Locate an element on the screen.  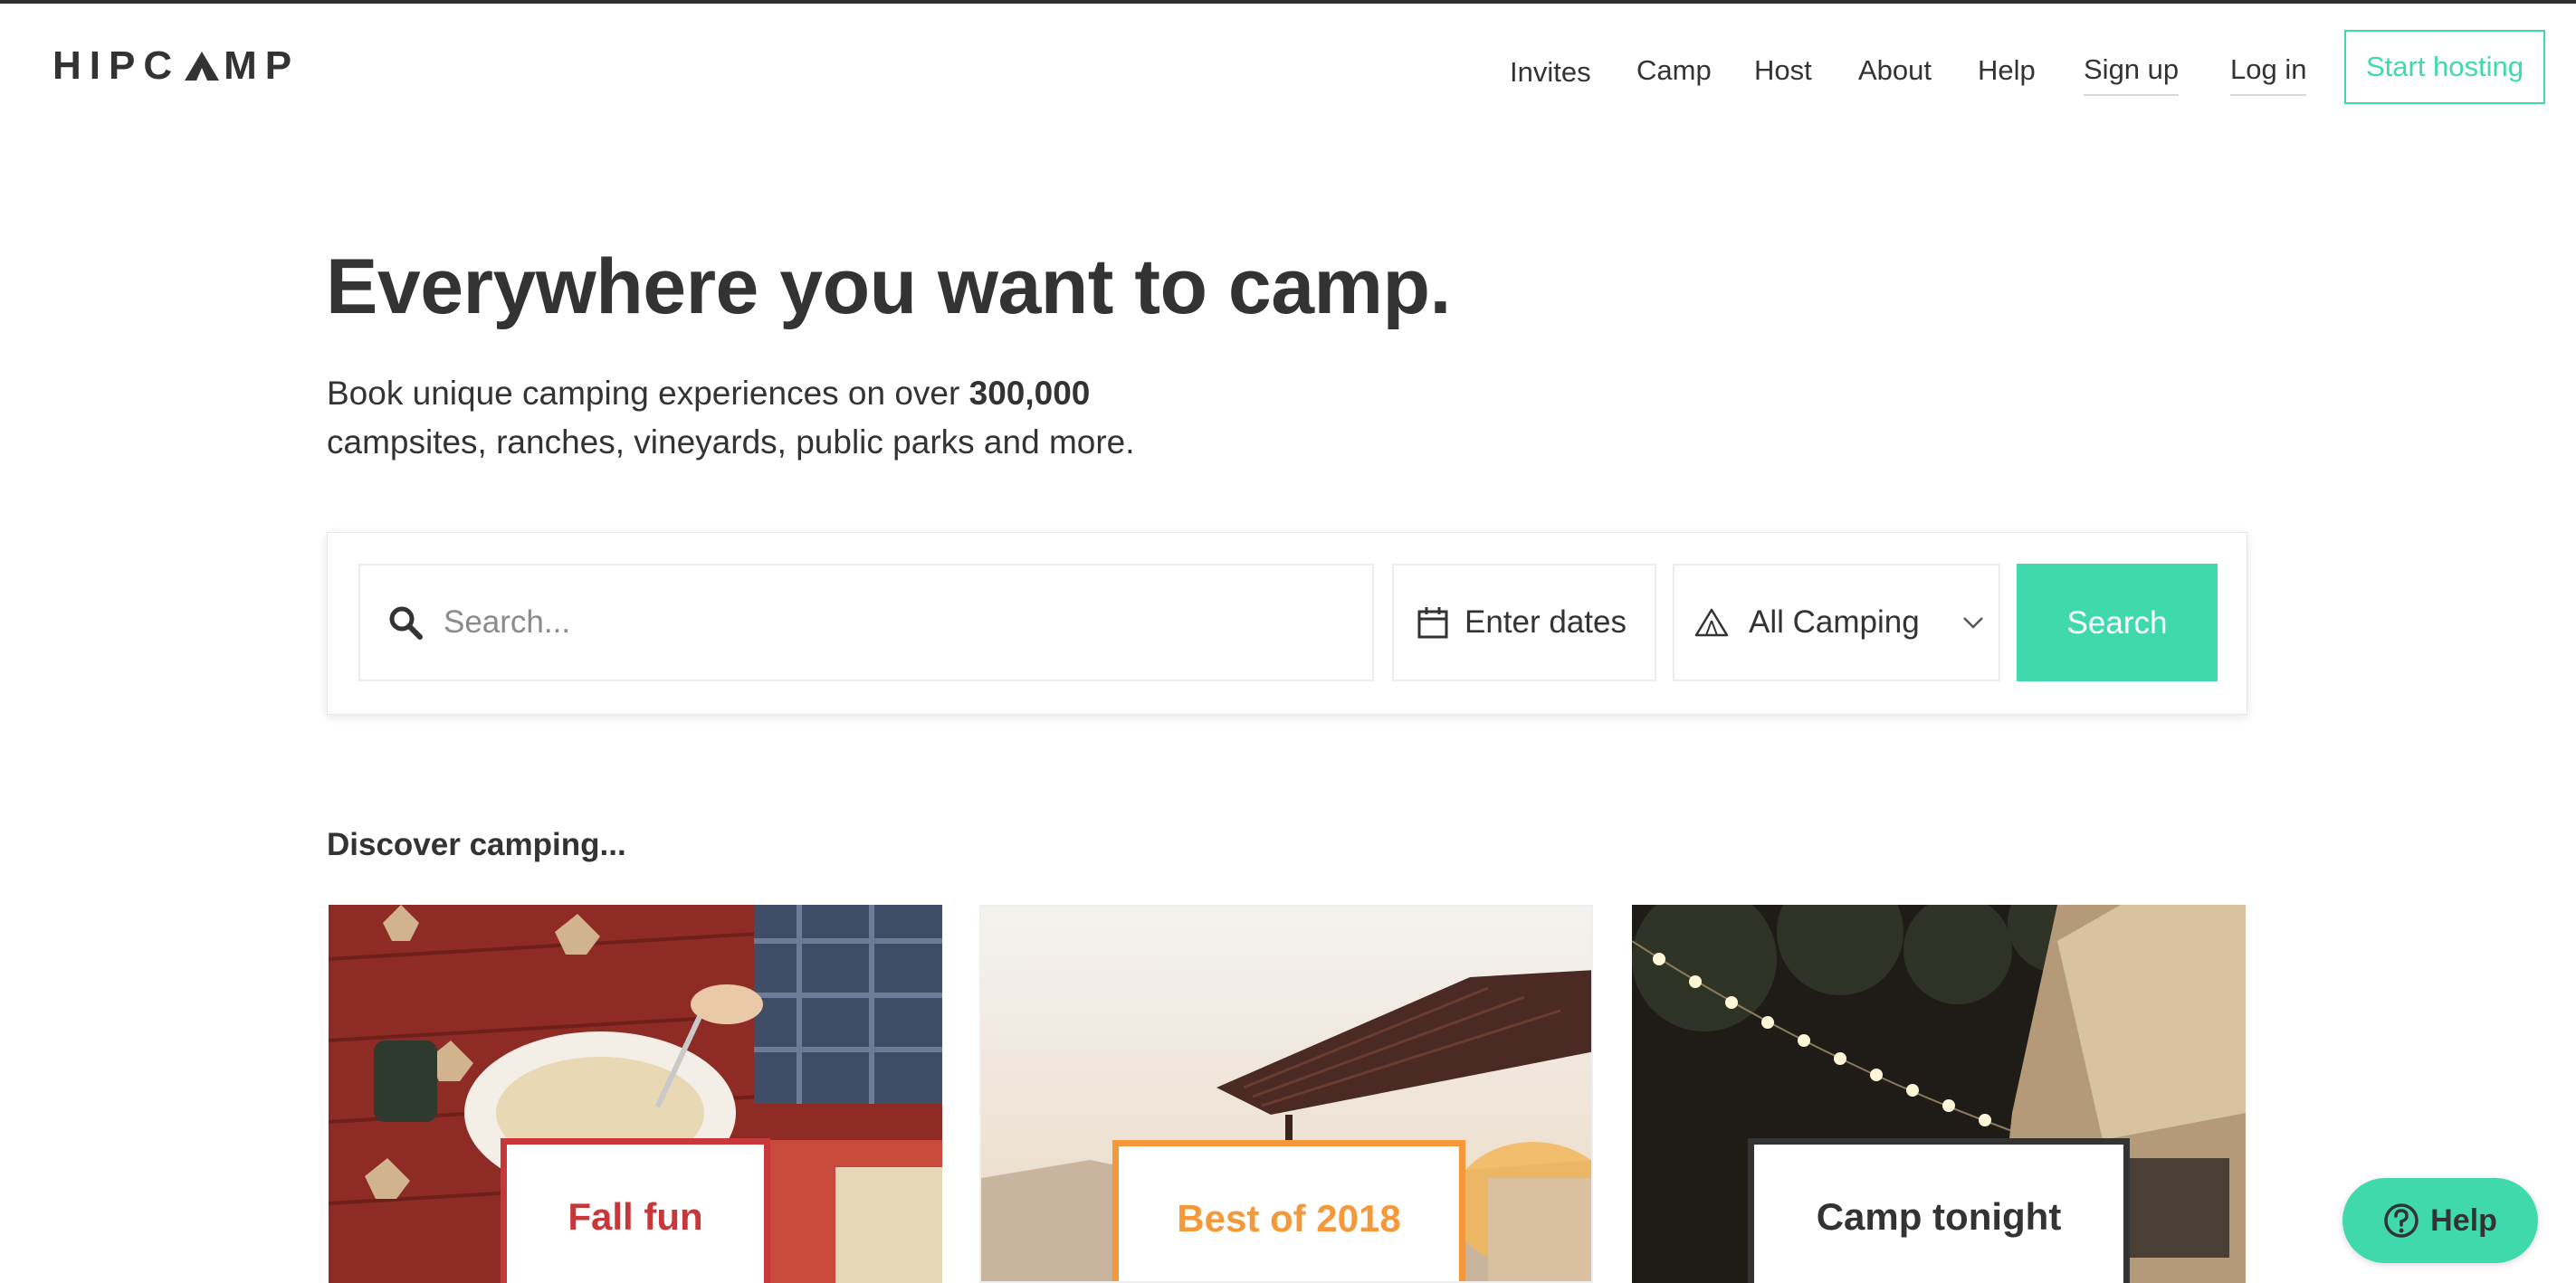
discover-card-fall-fun: Fall fun is located at coordinates (635, 1094).